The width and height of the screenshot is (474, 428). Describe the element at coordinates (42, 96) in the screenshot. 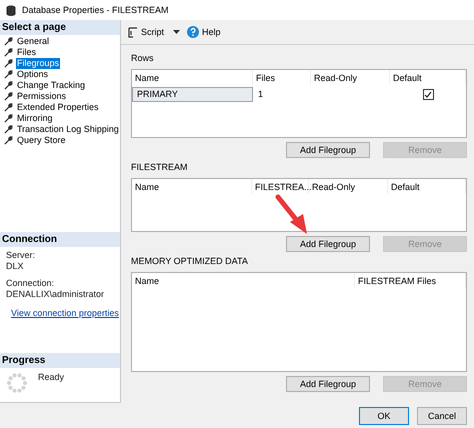

I see `sidebar-item: Permissions` at that location.